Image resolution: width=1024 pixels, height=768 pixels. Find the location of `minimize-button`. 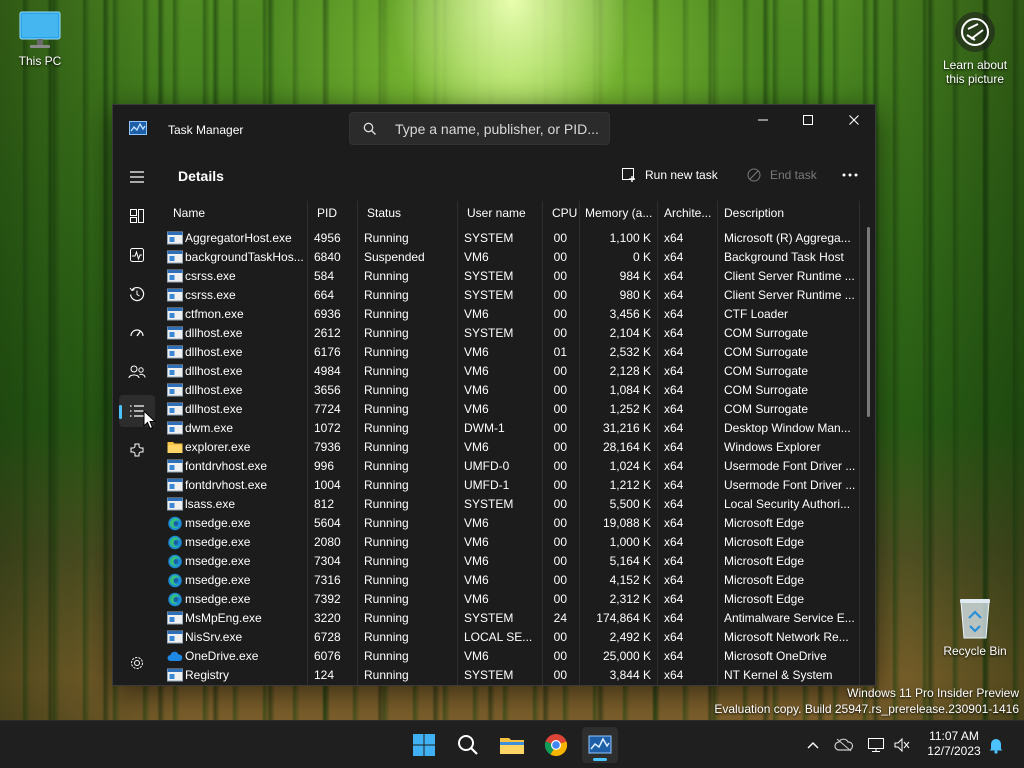

minimize-button is located at coordinates (763, 120).